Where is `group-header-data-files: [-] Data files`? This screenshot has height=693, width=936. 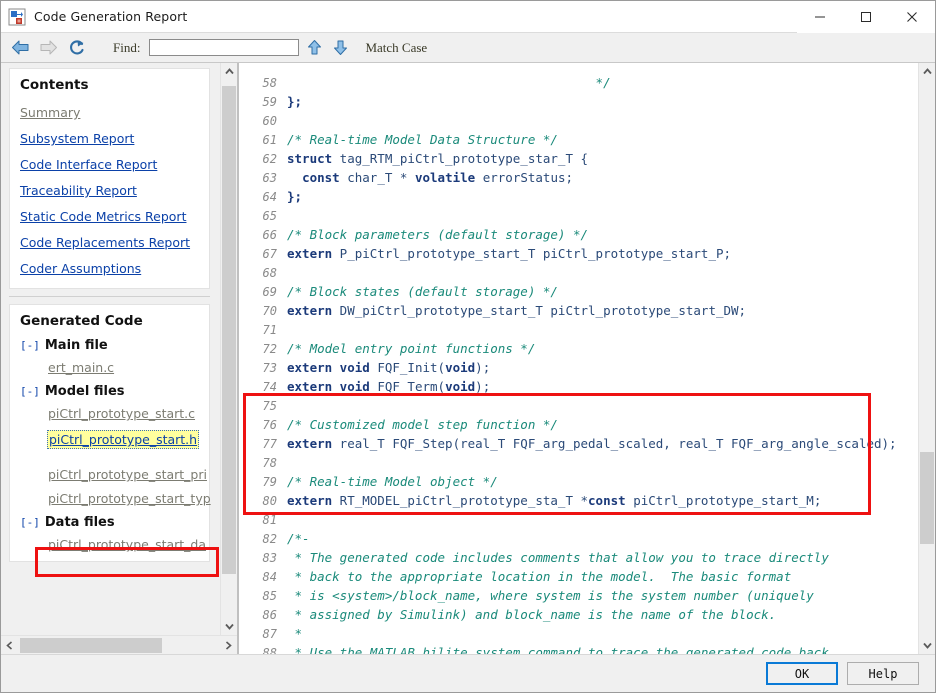 group-header-data-files: [-] Data files is located at coordinates (109, 522).